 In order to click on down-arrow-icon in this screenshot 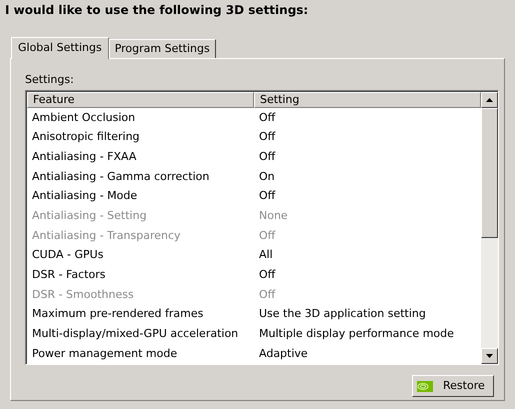, I will do `click(489, 356)`.